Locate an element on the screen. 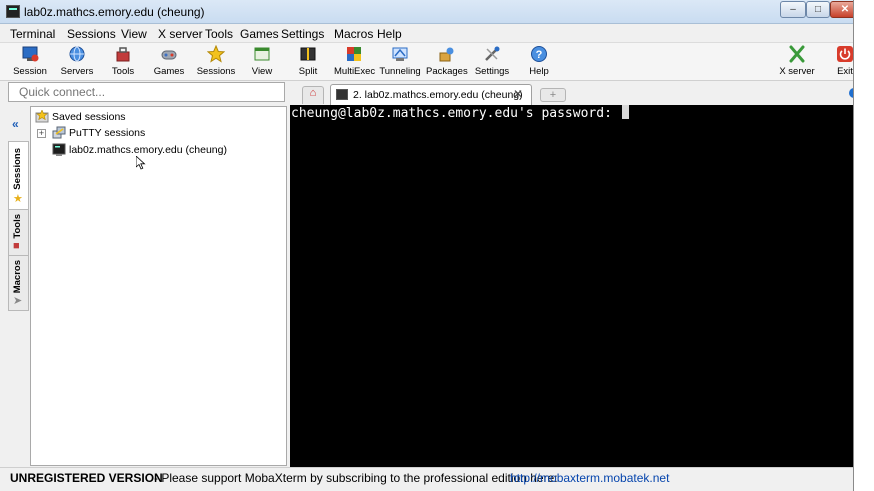 This screenshot has height=491, width=874. exit-button: Exit is located at coordinates (843, 62).